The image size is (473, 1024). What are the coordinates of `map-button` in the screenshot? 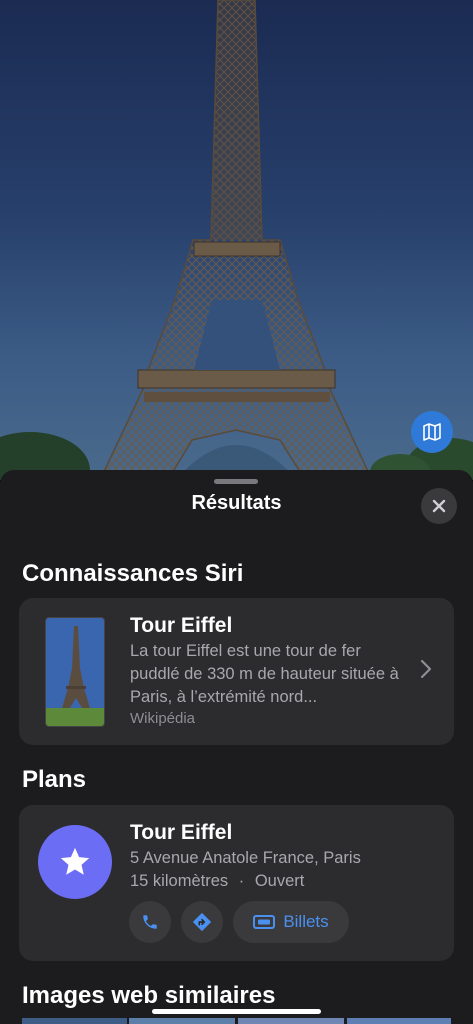 It's located at (432, 432).